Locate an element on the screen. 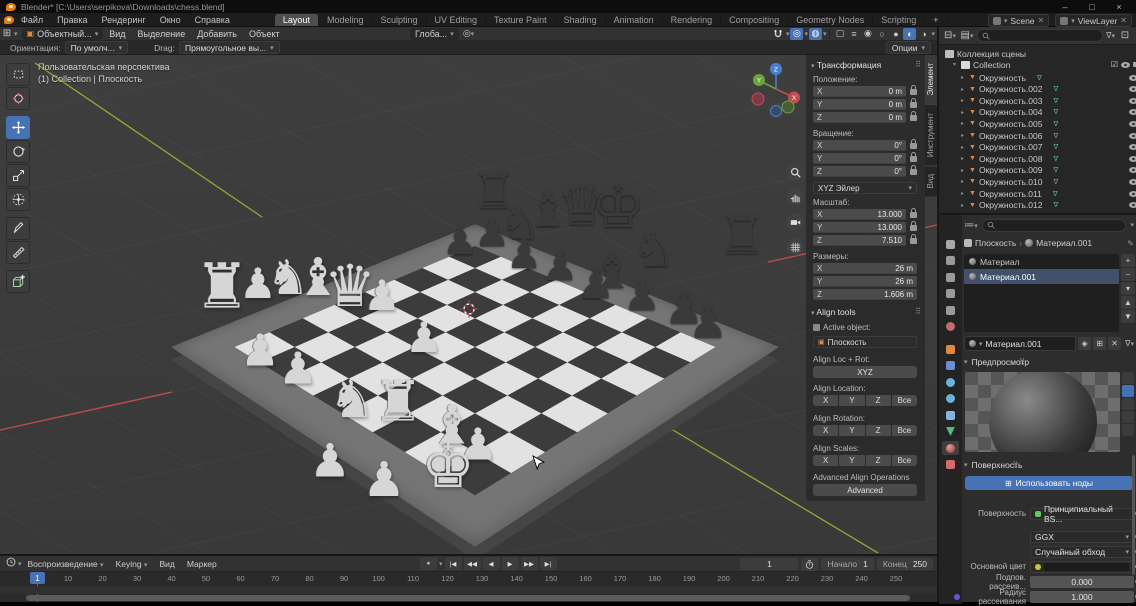  show-overlays-toggle: ≡ is located at coordinates (853, 34).